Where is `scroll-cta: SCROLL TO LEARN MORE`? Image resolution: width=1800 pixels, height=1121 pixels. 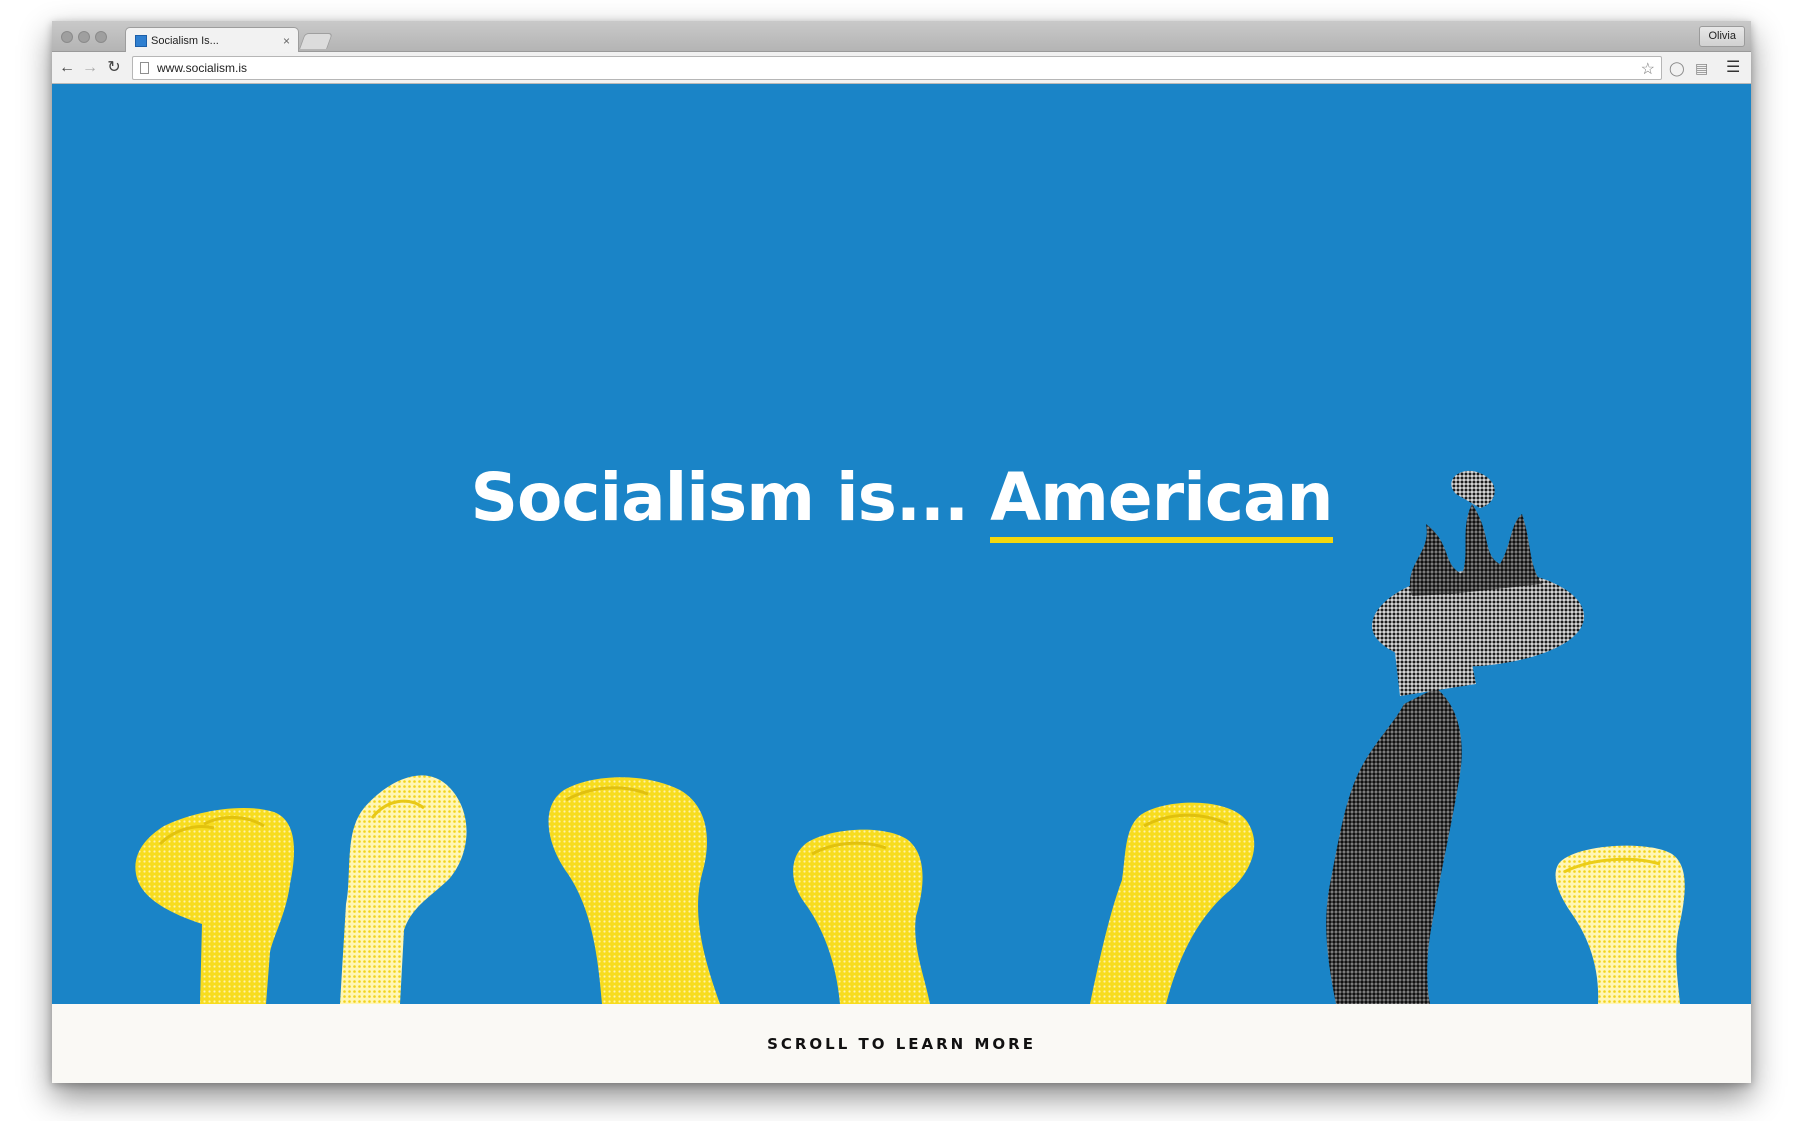
scroll-cta: SCROLL TO LEARN MORE is located at coordinates (901, 1044).